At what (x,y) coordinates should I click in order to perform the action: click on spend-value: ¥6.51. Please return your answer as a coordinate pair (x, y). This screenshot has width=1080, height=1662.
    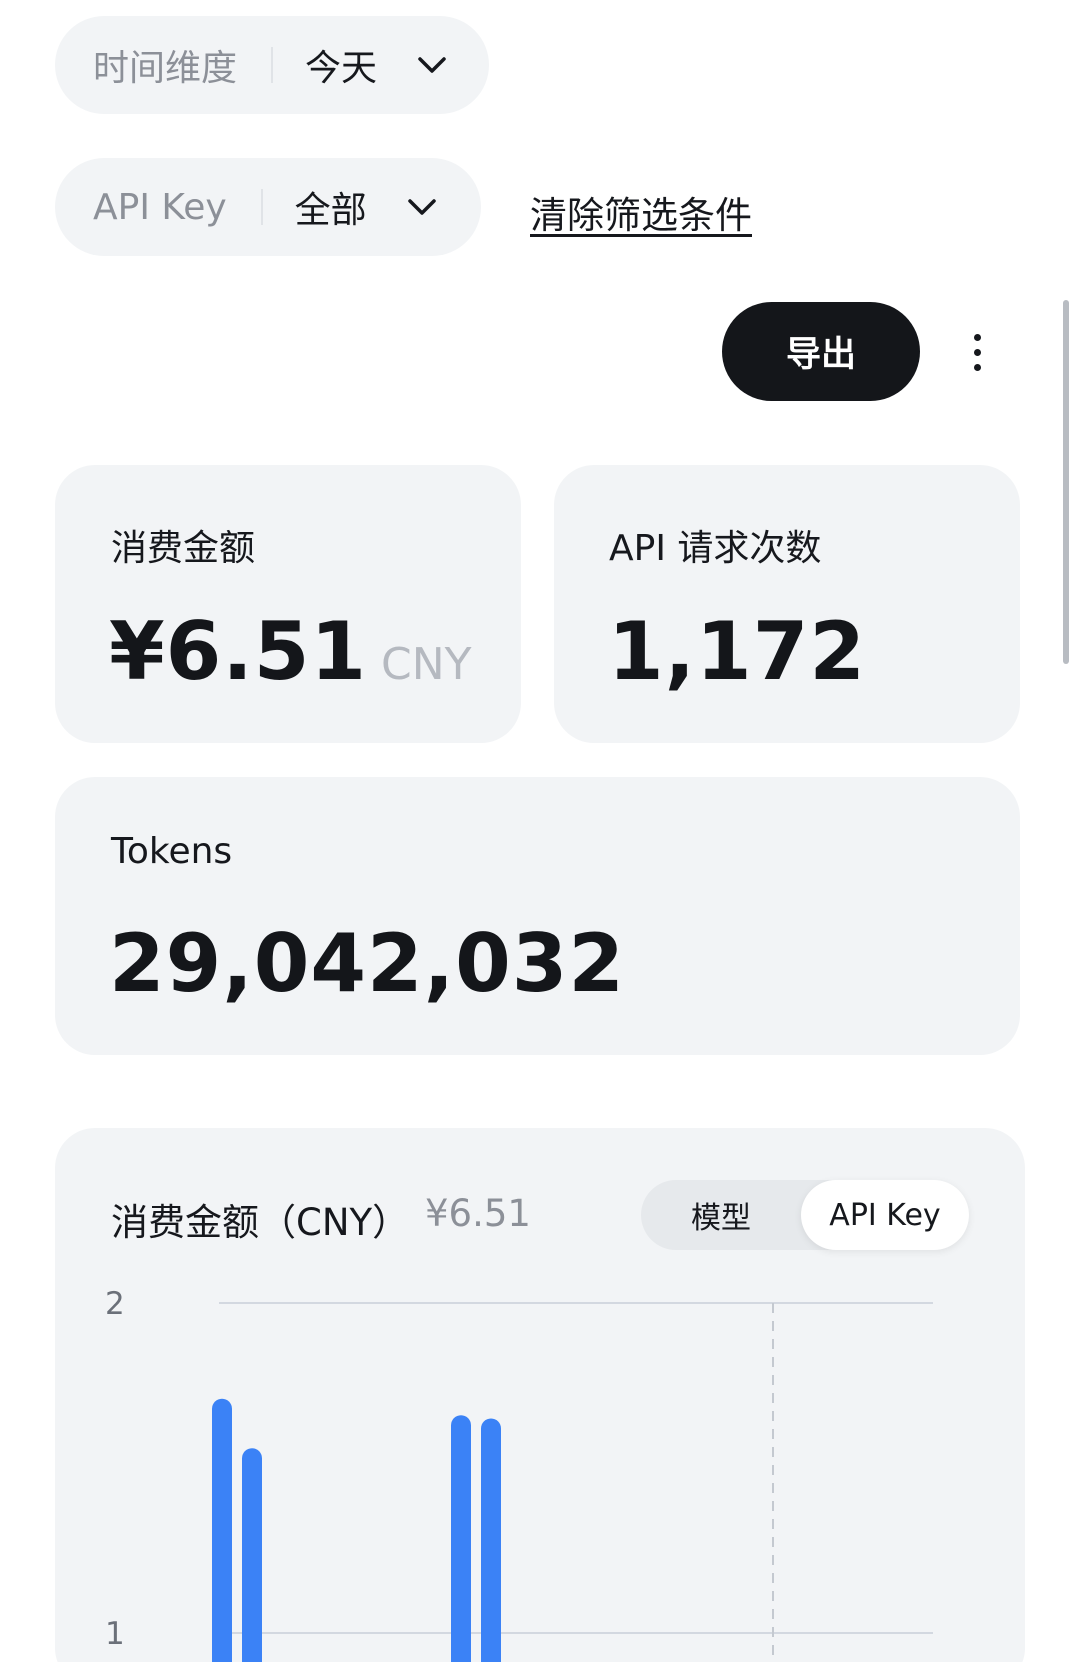
    Looking at the image, I should click on (238, 651).